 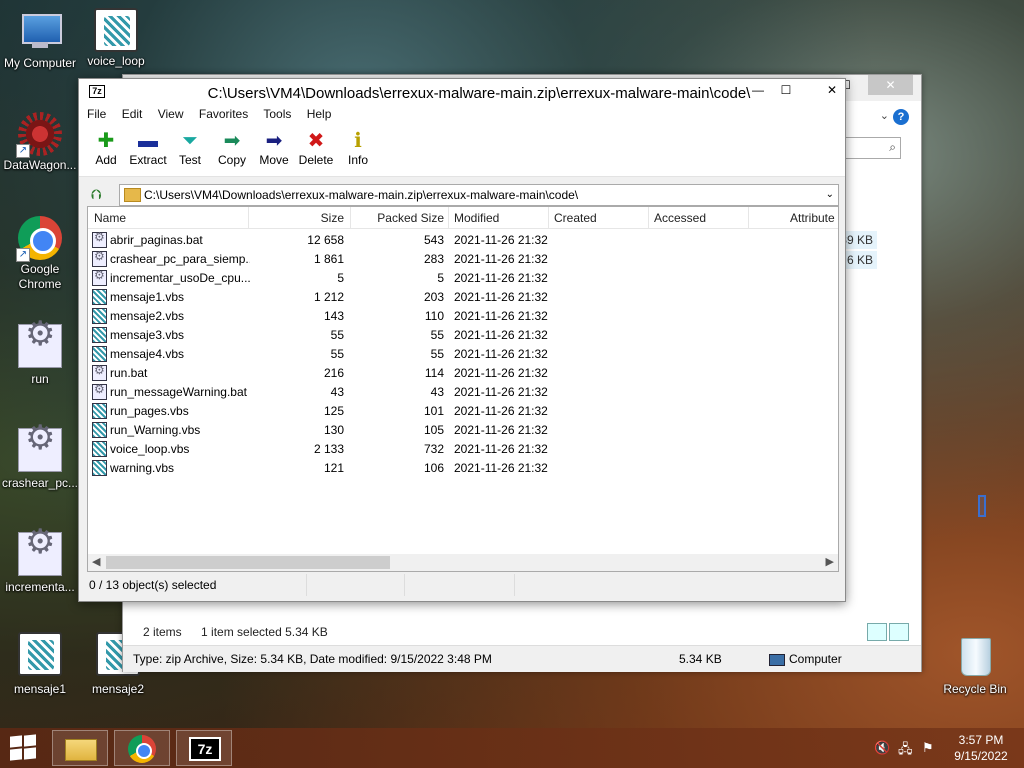 I want to click on column-header-created: Created, so click(x=575, y=218).